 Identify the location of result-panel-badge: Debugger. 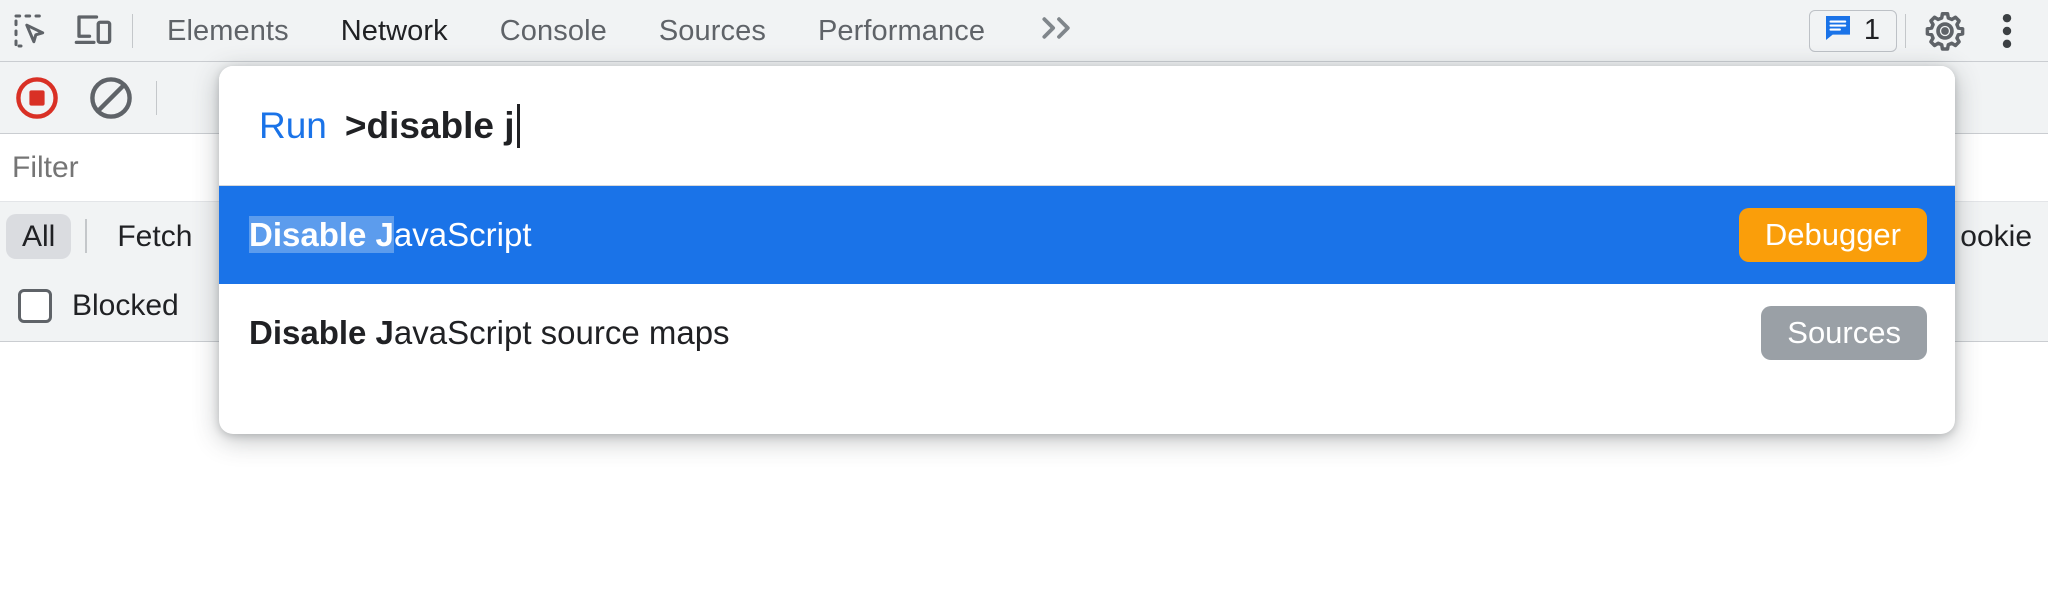
(1832, 235).